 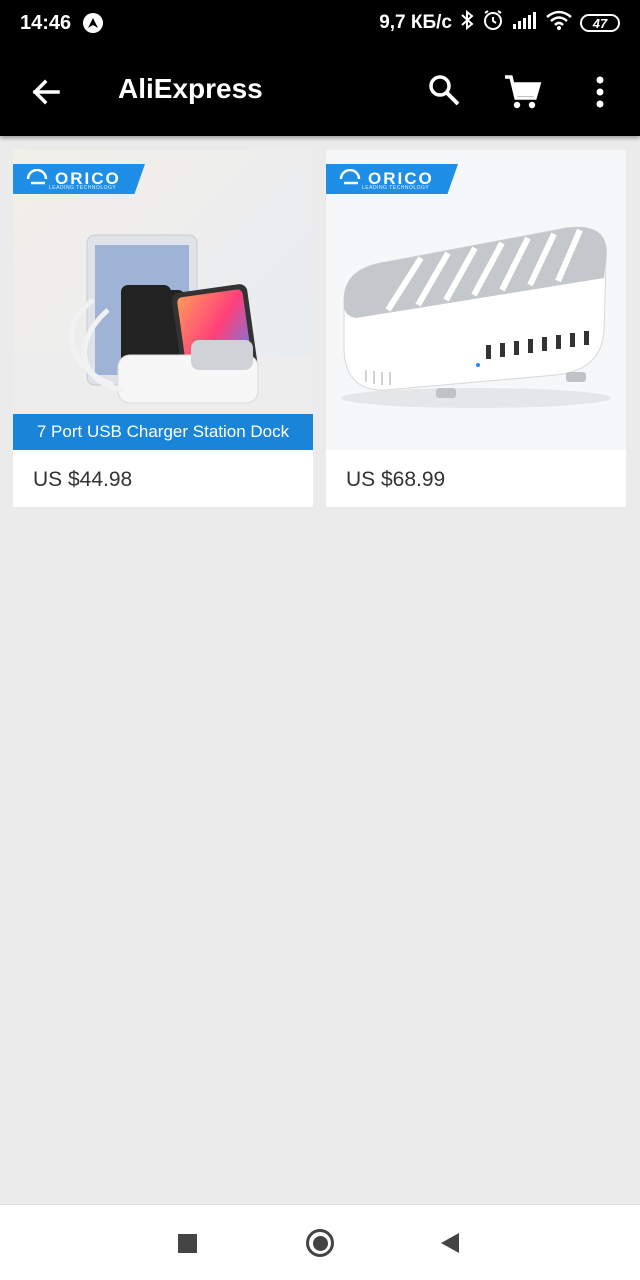 What do you see at coordinates (476, 300) in the screenshot?
I see `product-image: ORICO LEADING TECHNOLOGY` at bounding box center [476, 300].